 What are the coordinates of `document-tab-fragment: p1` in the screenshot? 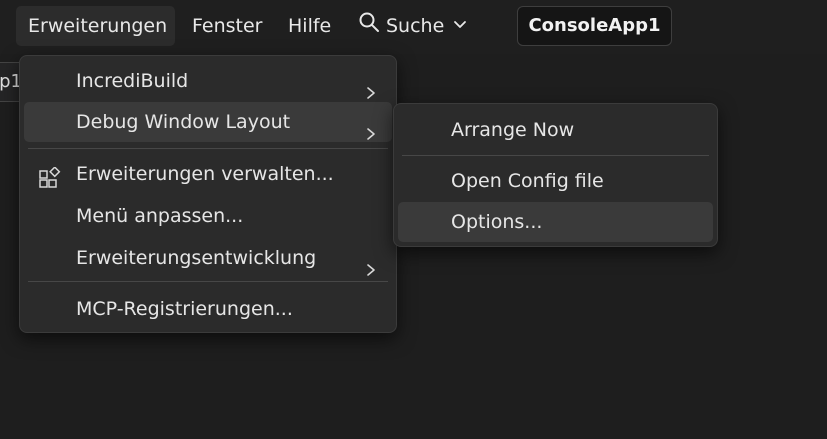 It's located at (10, 82).